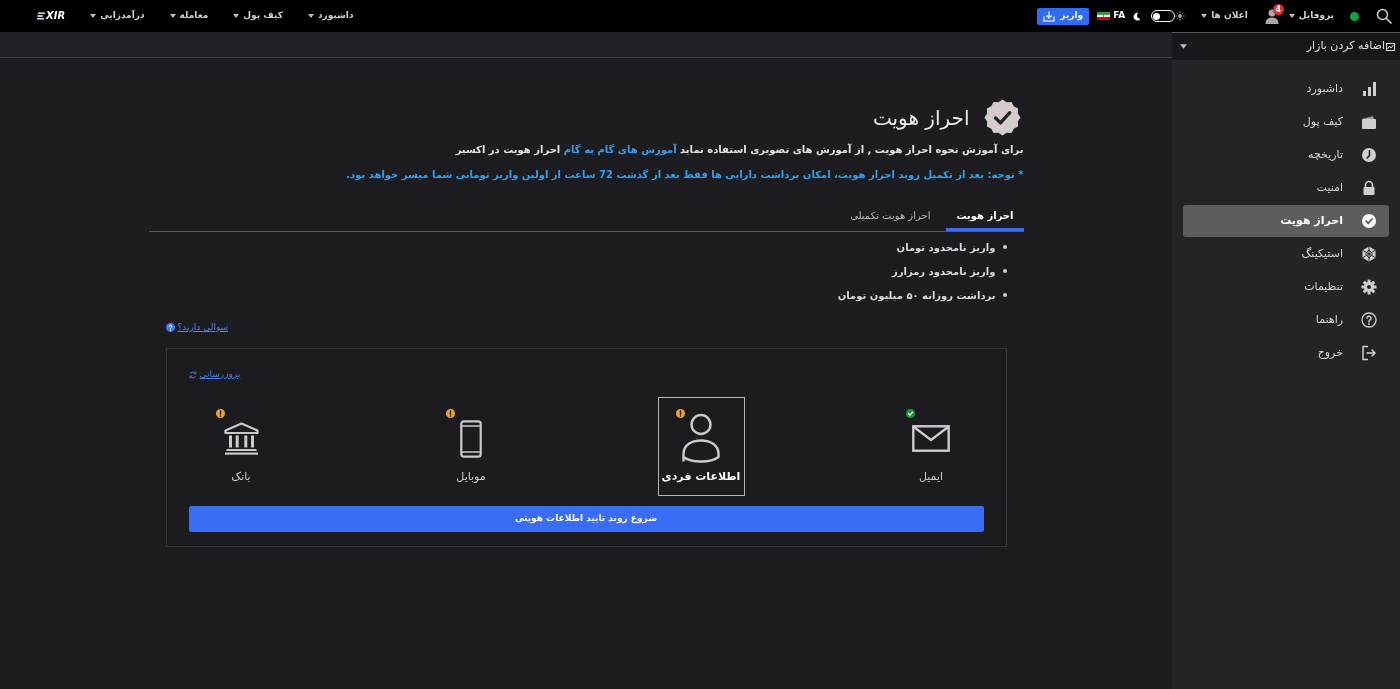 The width and height of the screenshot is (1400, 689). Describe the element at coordinates (56, 16) in the screenshot. I see `logo-text: XIR` at that location.